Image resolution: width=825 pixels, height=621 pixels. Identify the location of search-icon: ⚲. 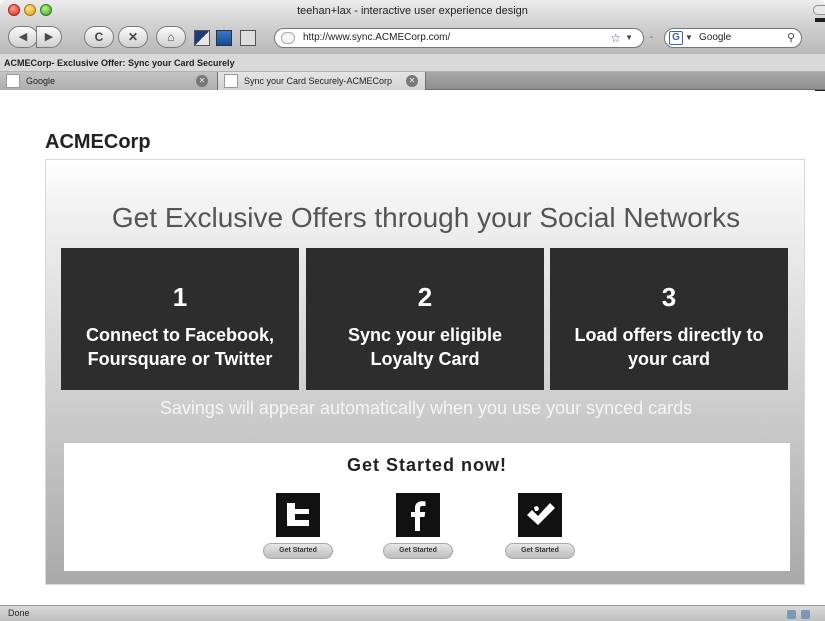
(791, 38).